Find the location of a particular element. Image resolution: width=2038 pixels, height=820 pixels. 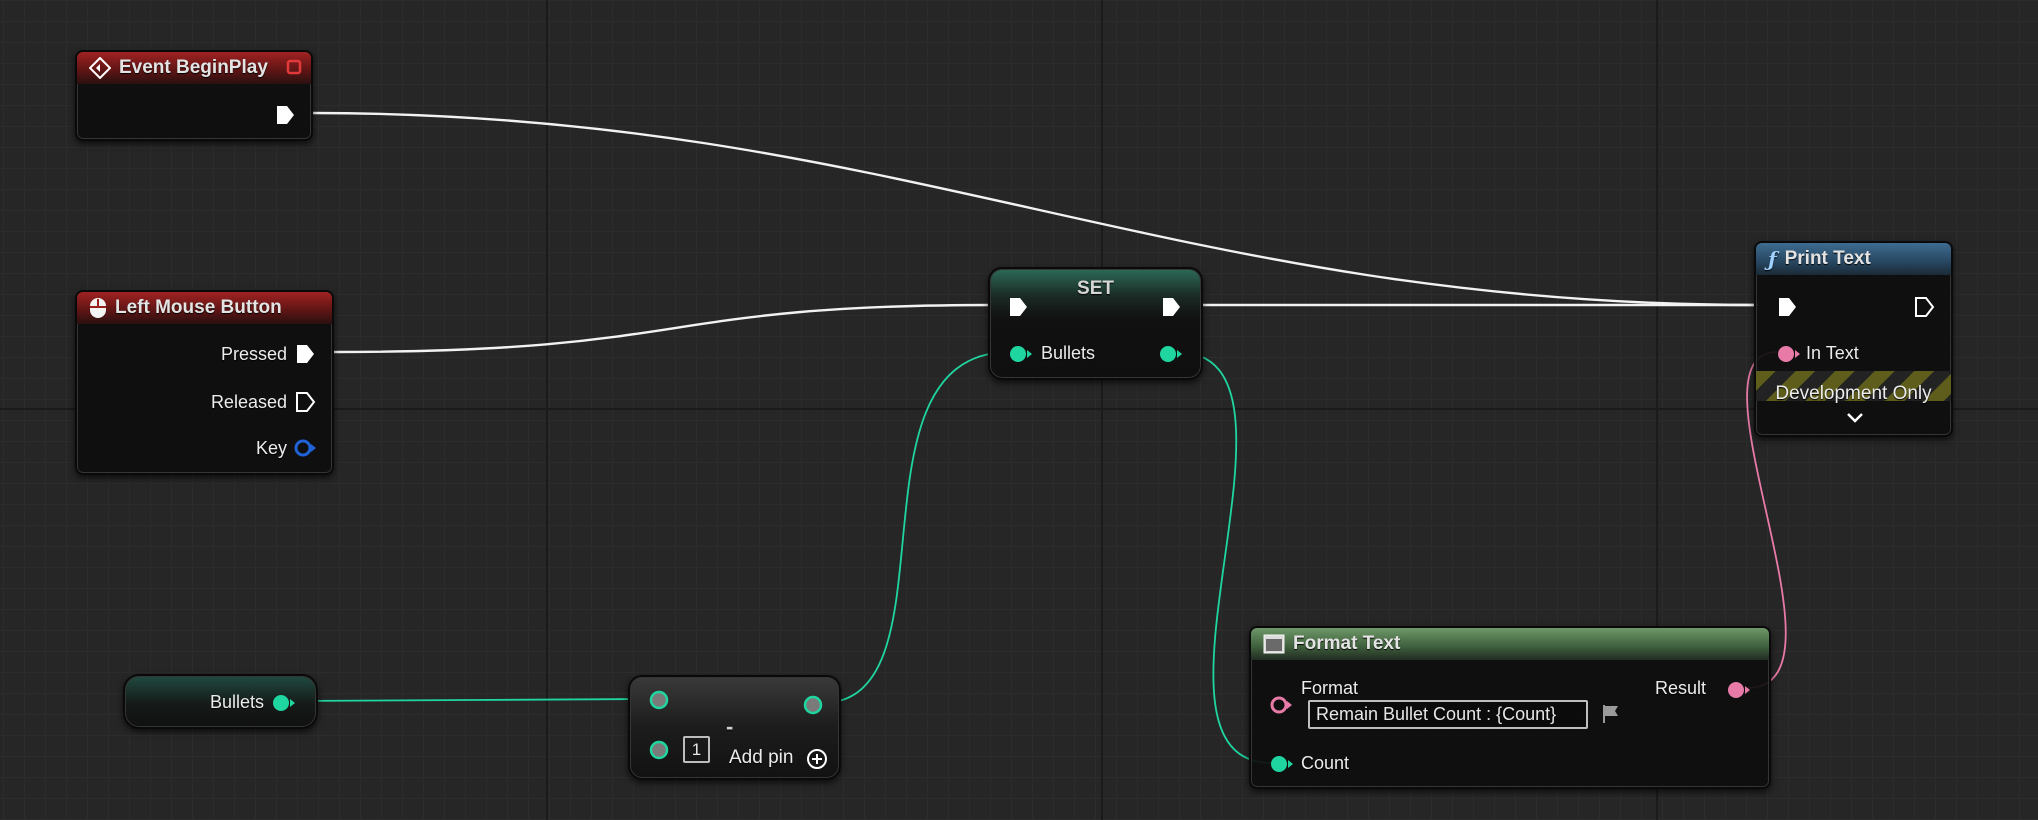

event-beginplay-node: Event BeginPlay is located at coordinates (194, 95).